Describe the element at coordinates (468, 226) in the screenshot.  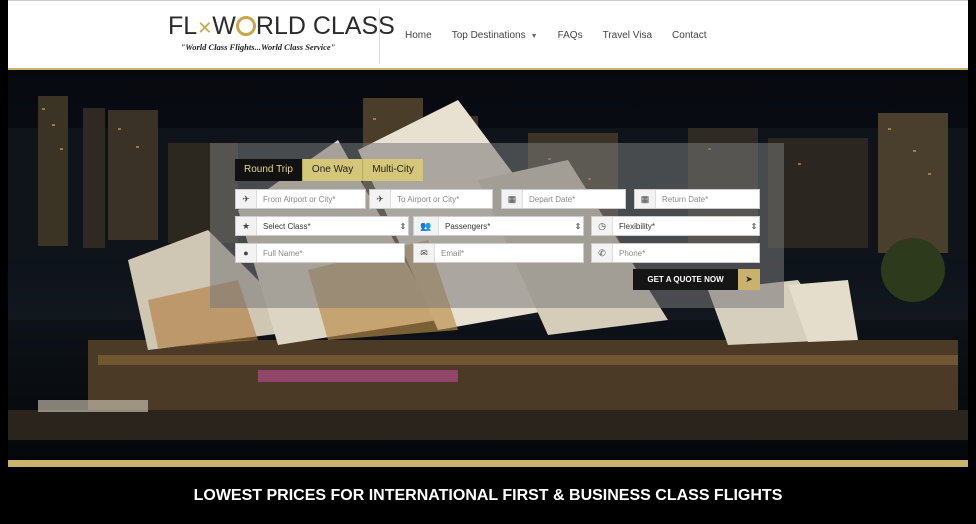
I see `passengers-select-value: Passengers*` at that location.